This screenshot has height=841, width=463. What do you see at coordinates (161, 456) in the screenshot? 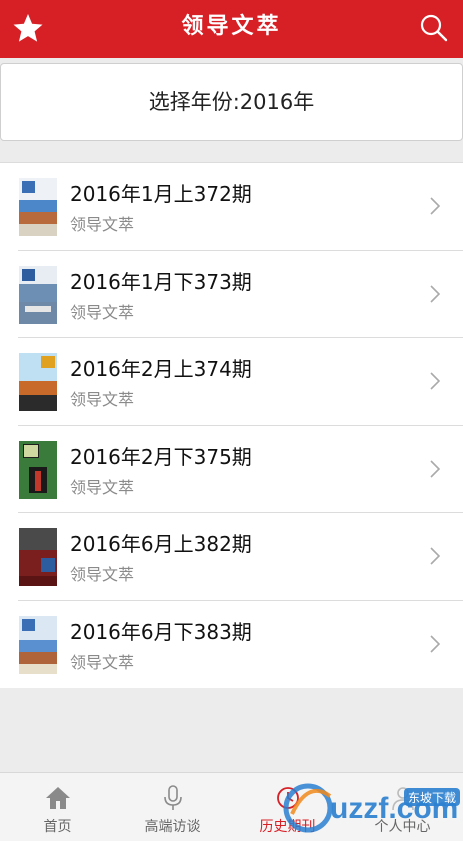
I see `issue-title: 2016年2月下375期` at bounding box center [161, 456].